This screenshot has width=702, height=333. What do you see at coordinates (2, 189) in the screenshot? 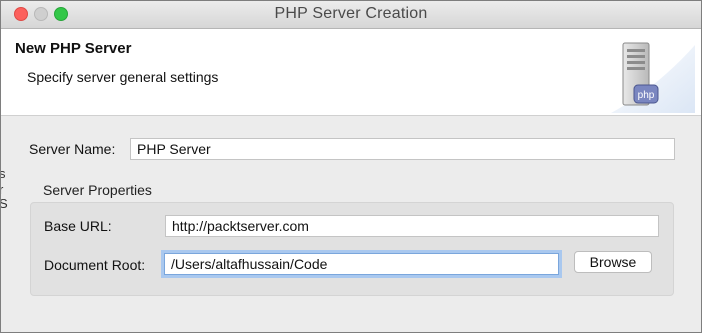
I see `edge-fragment: r` at bounding box center [2, 189].